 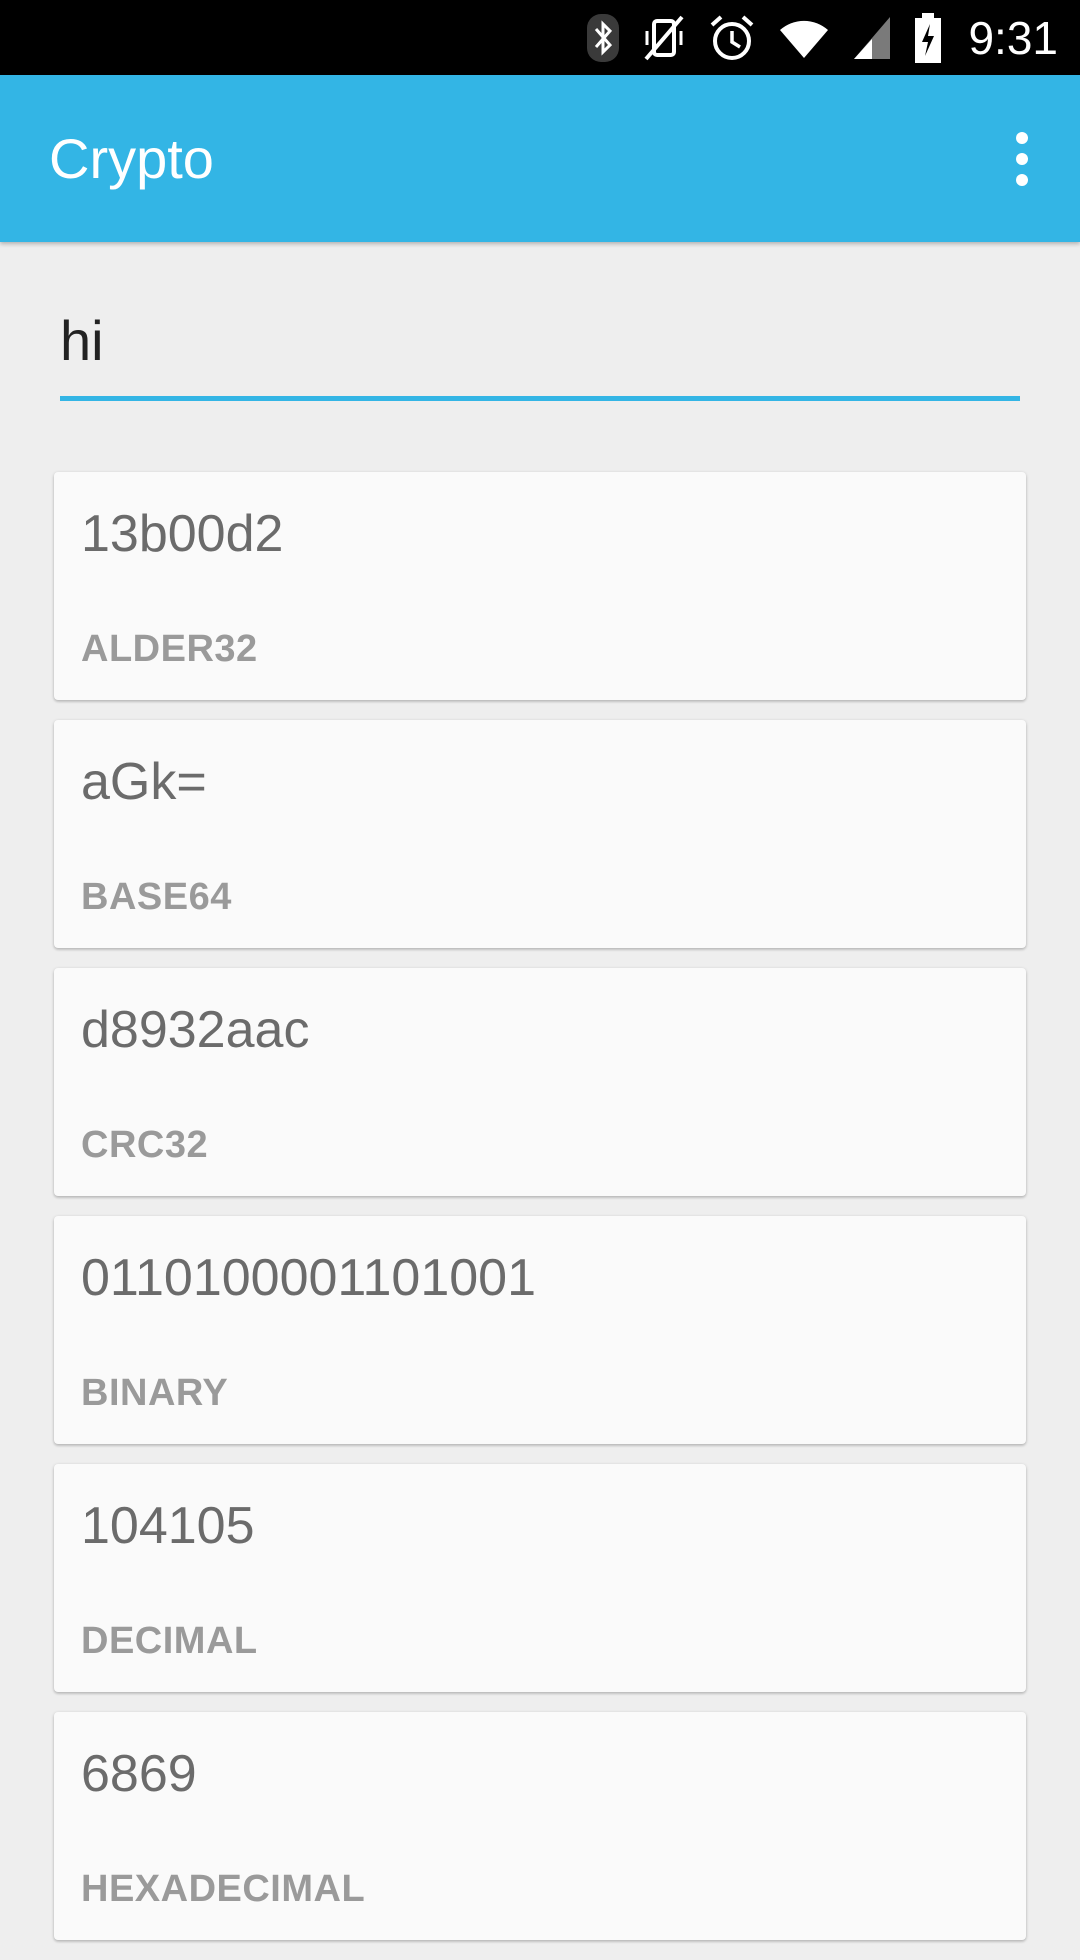 I want to click on battery-charging-icon, so click(x=928, y=38).